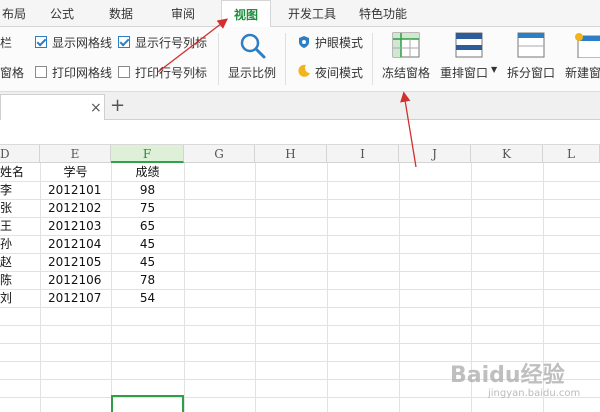  What do you see at coordinates (219, 154) in the screenshot?
I see `column-header-g: G` at bounding box center [219, 154].